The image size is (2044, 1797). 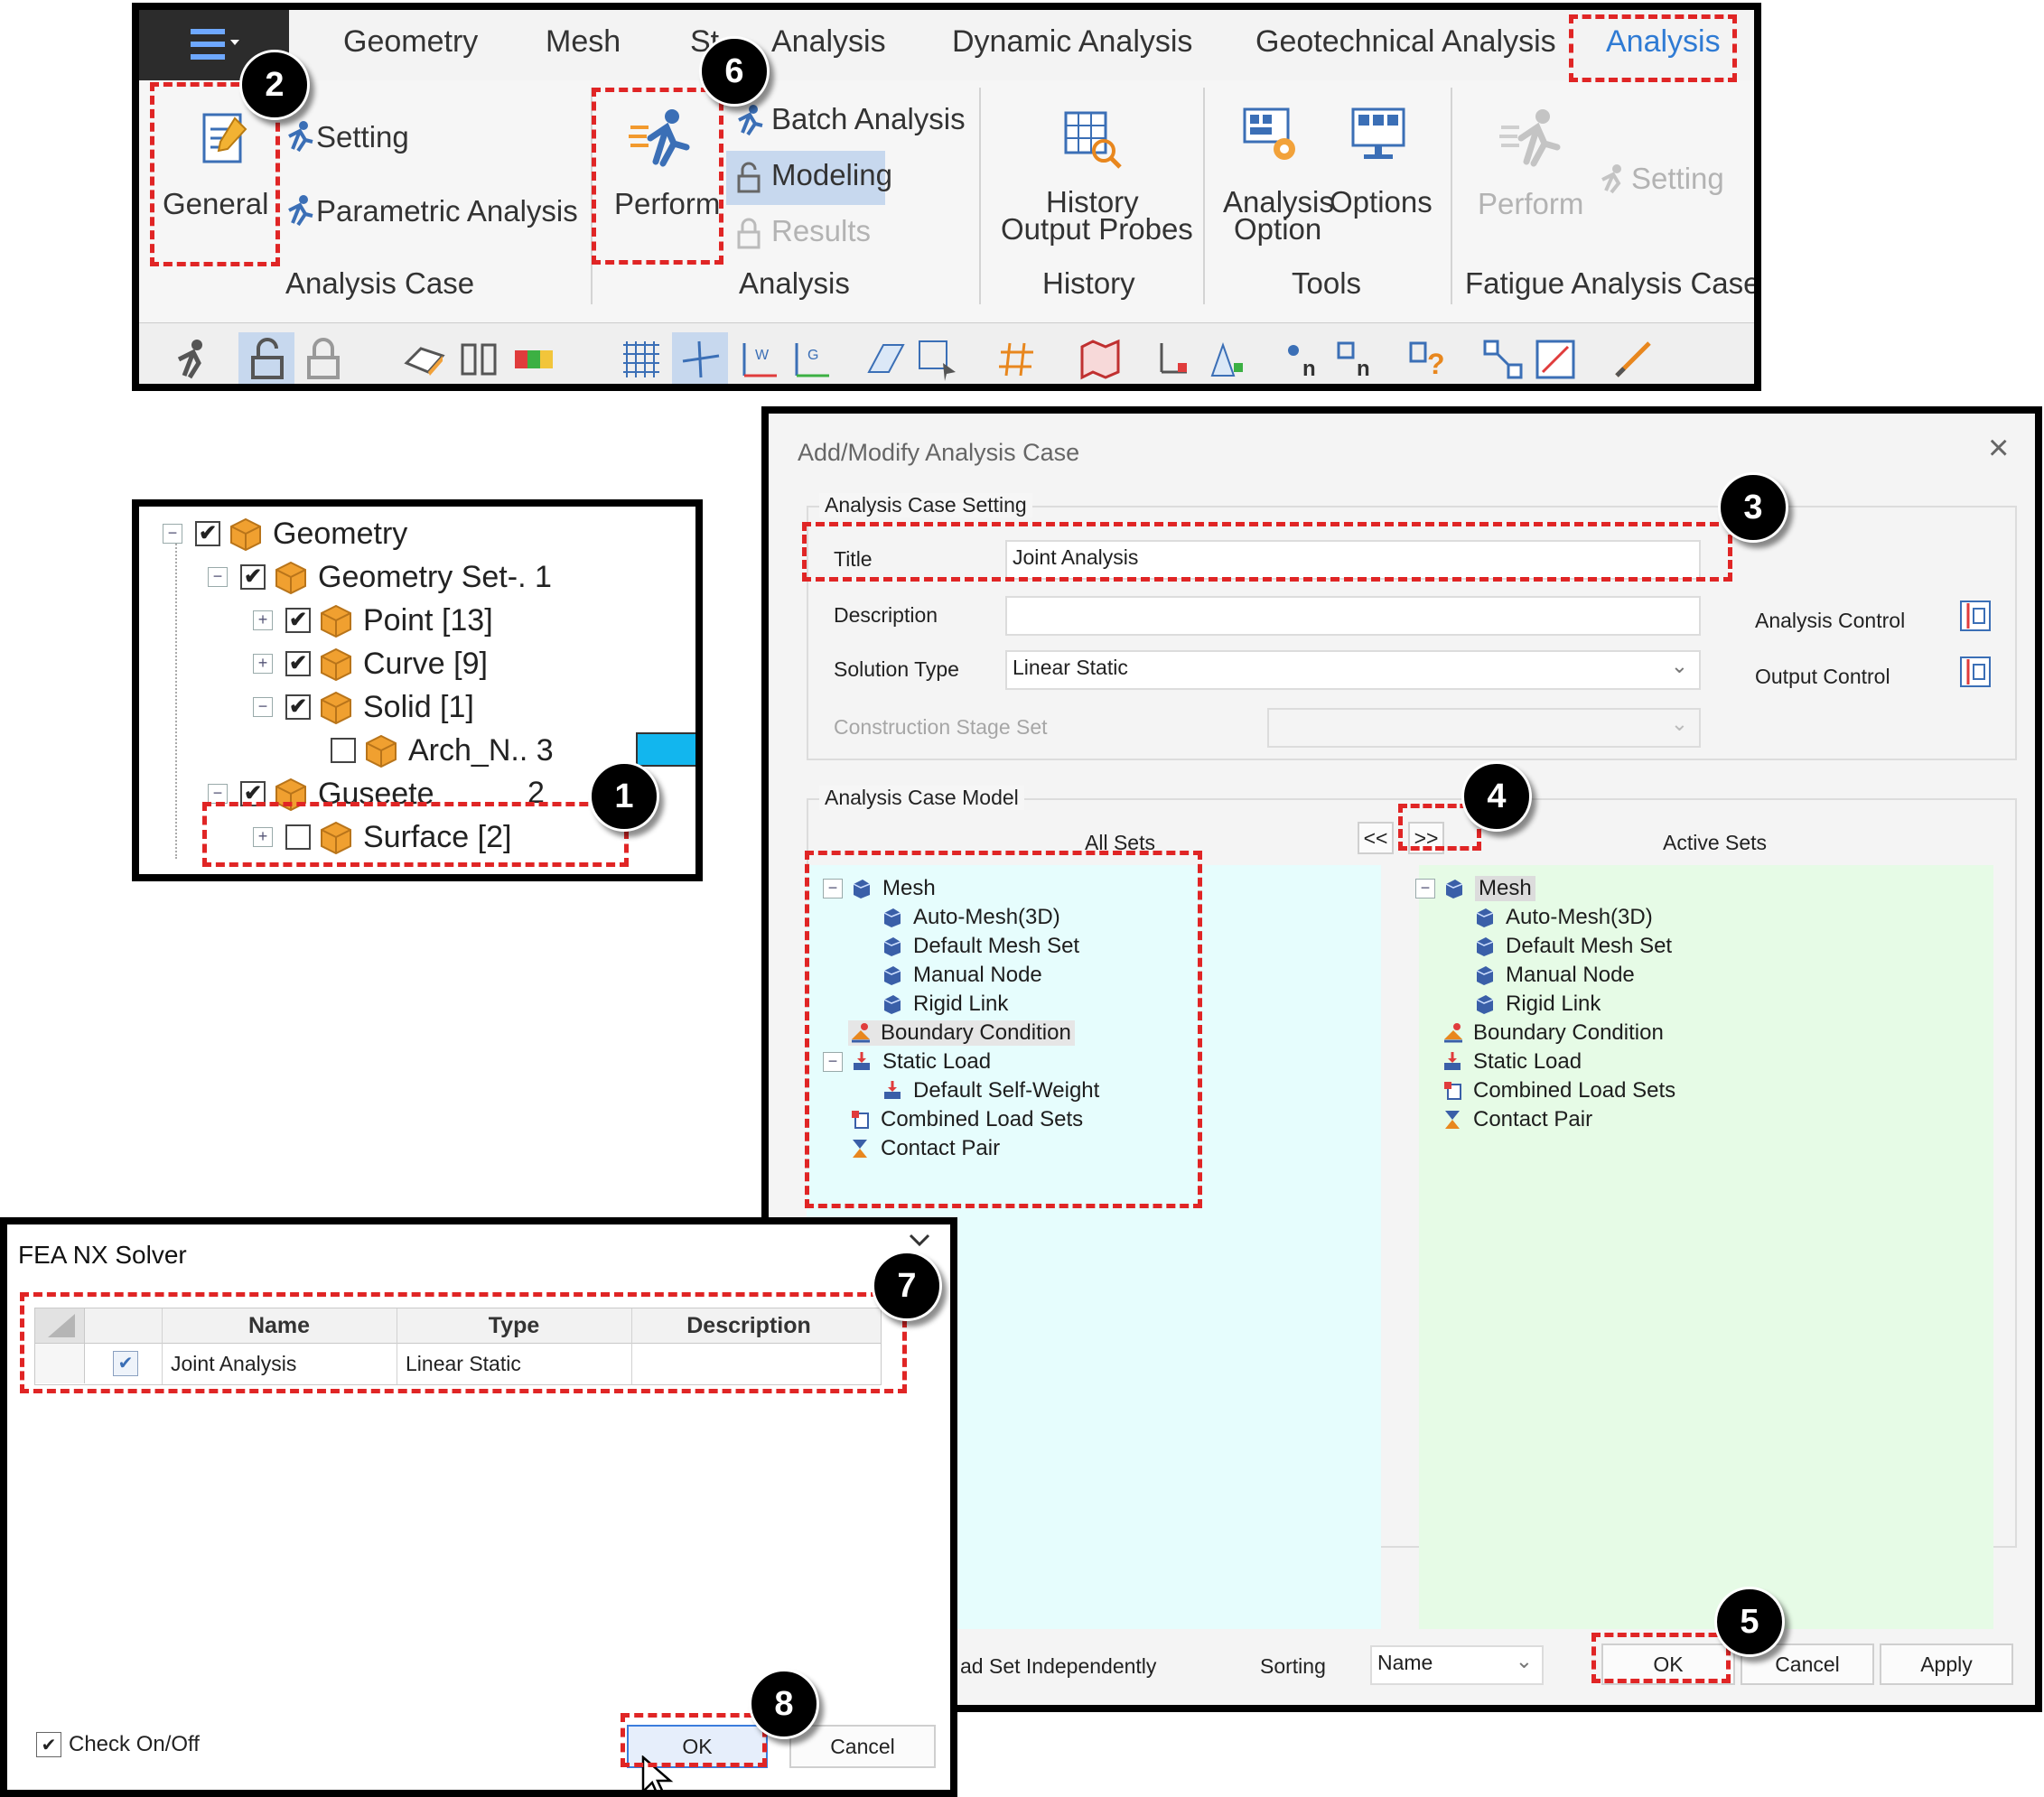 I want to click on lock-icon, so click(x=324, y=360).